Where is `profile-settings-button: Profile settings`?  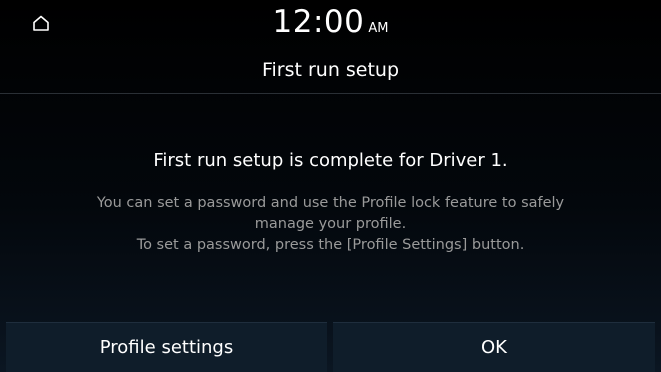 profile-settings-button: Profile settings is located at coordinates (166, 347).